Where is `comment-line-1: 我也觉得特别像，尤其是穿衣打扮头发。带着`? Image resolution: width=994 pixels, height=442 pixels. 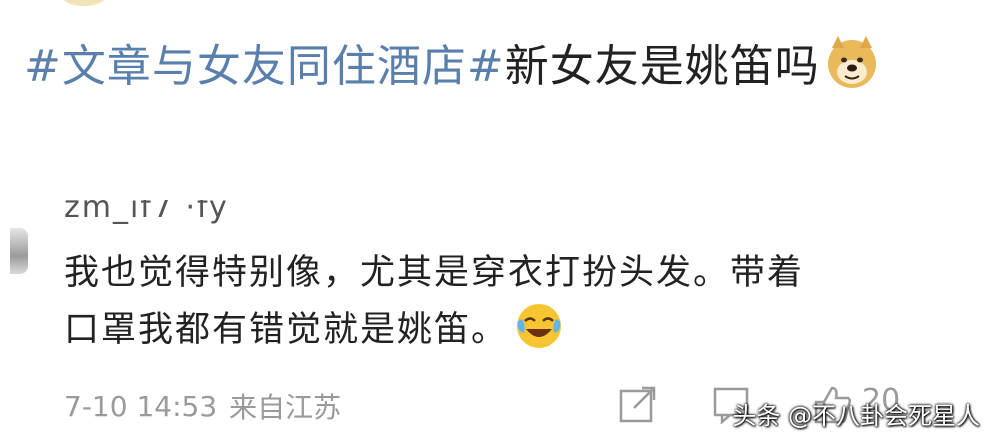 comment-line-1: 我也觉得特别像，尤其是穿衣打扮头发。带着 is located at coordinates (434, 273).